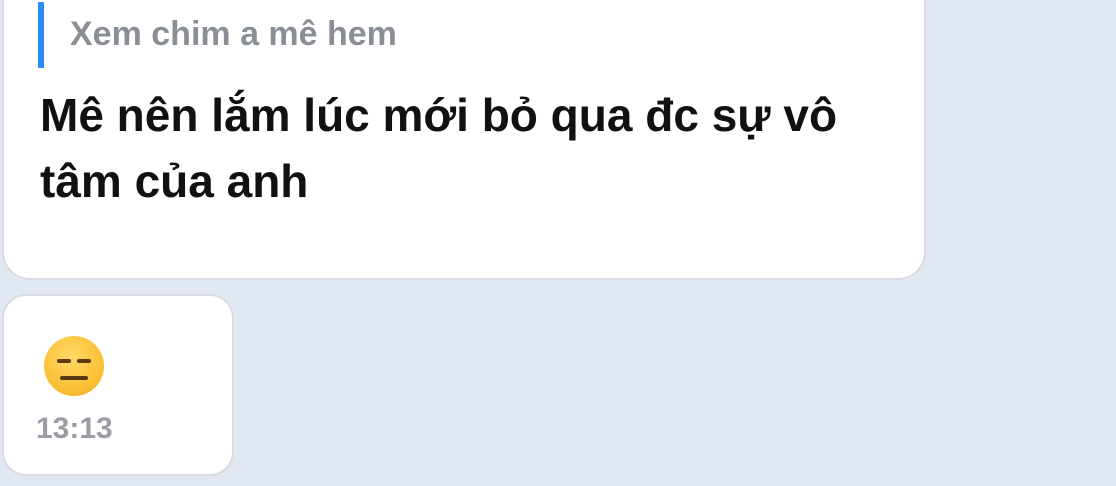 The height and width of the screenshot is (486, 1116). Describe the element at coordinates (233, 34) in the screenshot. I see `quoted-message-text: Xem chim a mê hem` at that location.